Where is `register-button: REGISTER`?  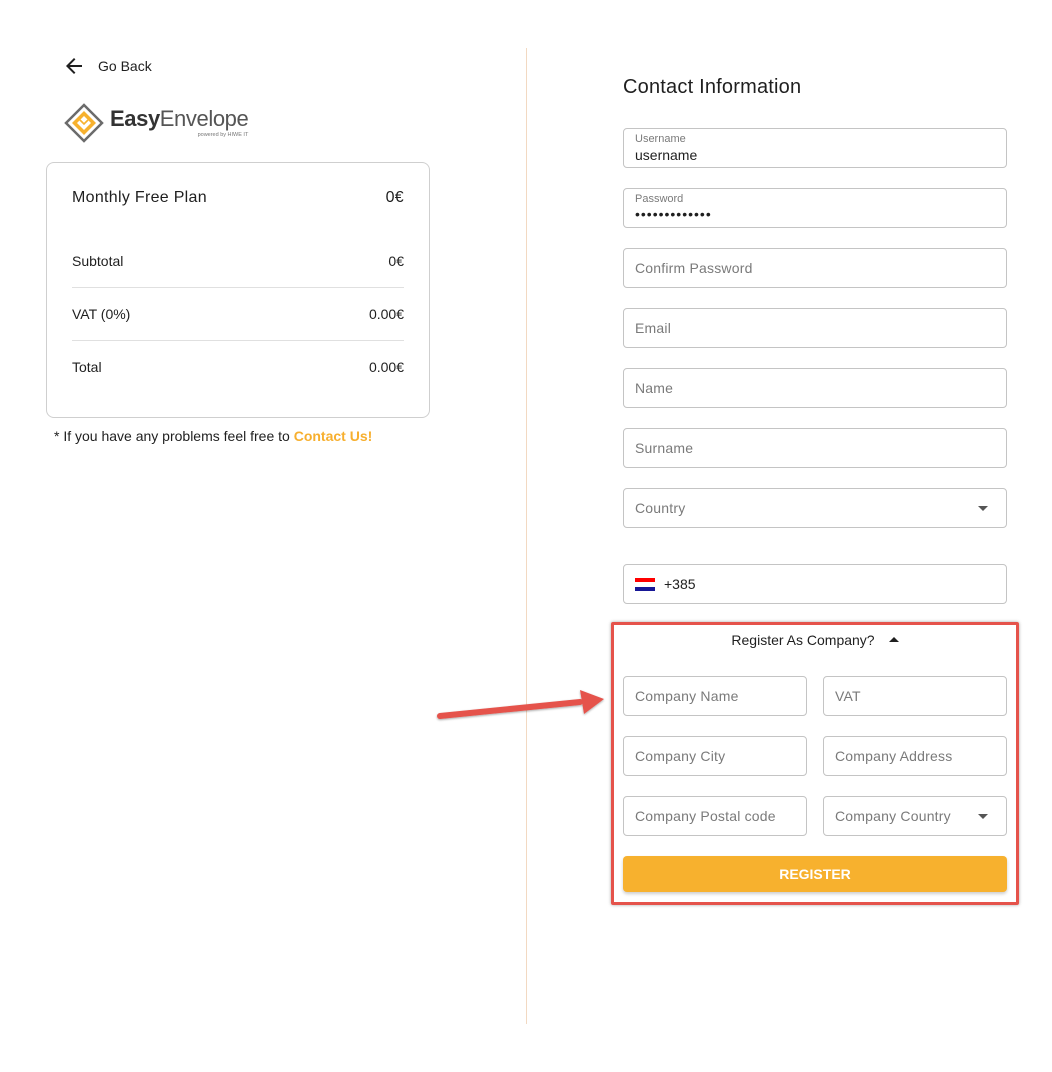 register-button: REGISTER is located at coordinates (815, 874).